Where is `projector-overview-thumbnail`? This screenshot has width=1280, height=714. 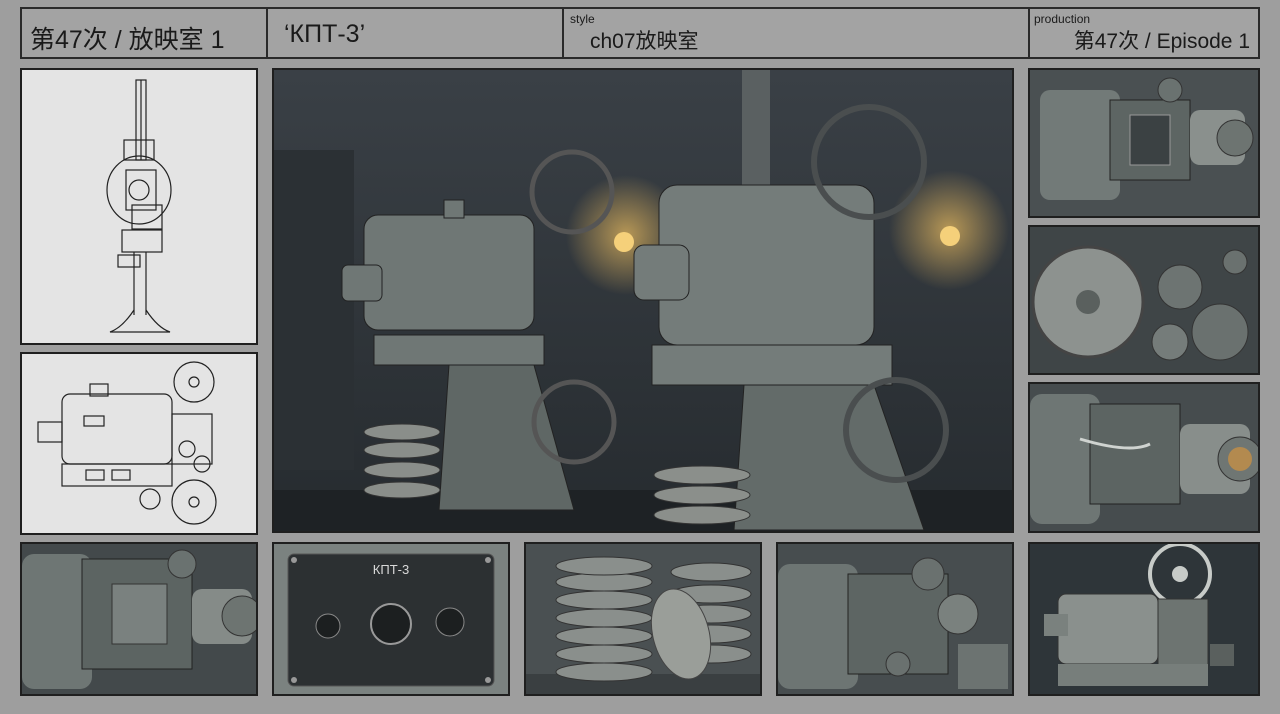
projector-overview-thumbnail is located at coordinates (1144, 619).